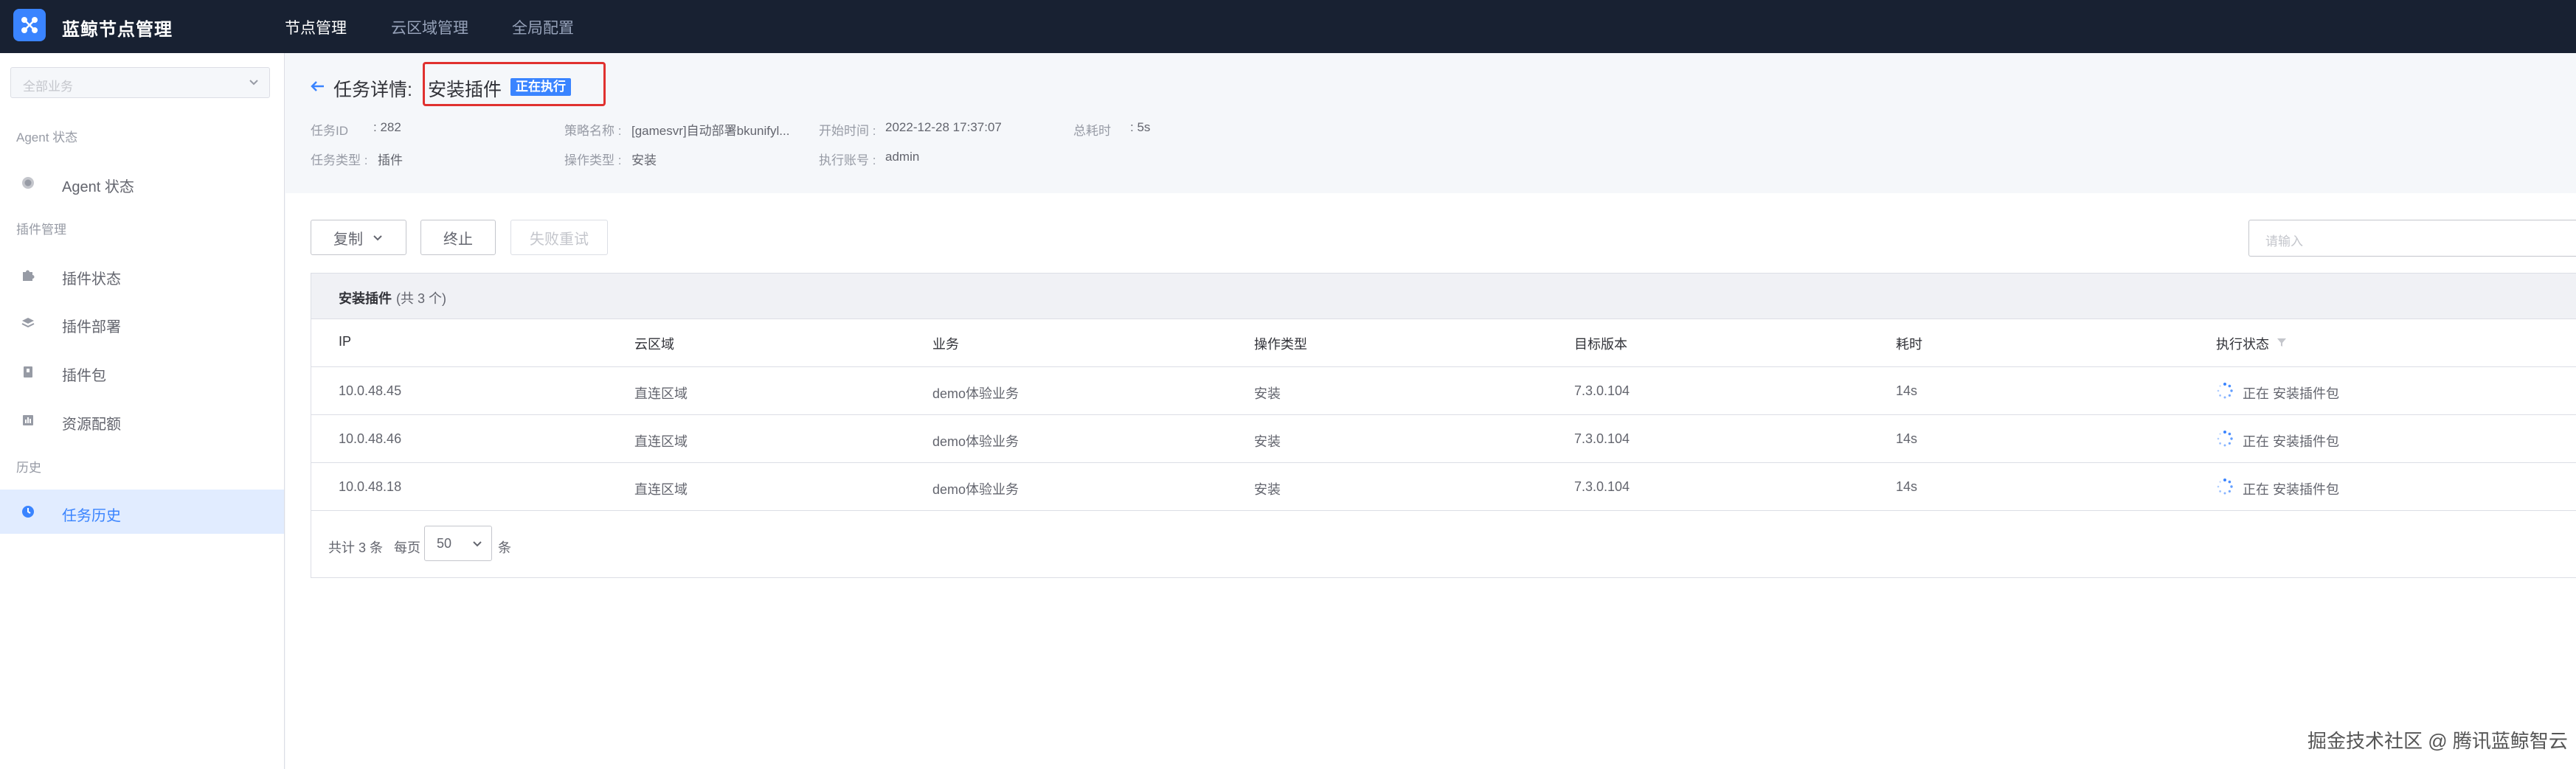  What do you see at coordinates (944, 127) in the screenshot?
I see `meta-start-time-value: 2022-12-28 17:37:07` at bounding box center [944, 127].